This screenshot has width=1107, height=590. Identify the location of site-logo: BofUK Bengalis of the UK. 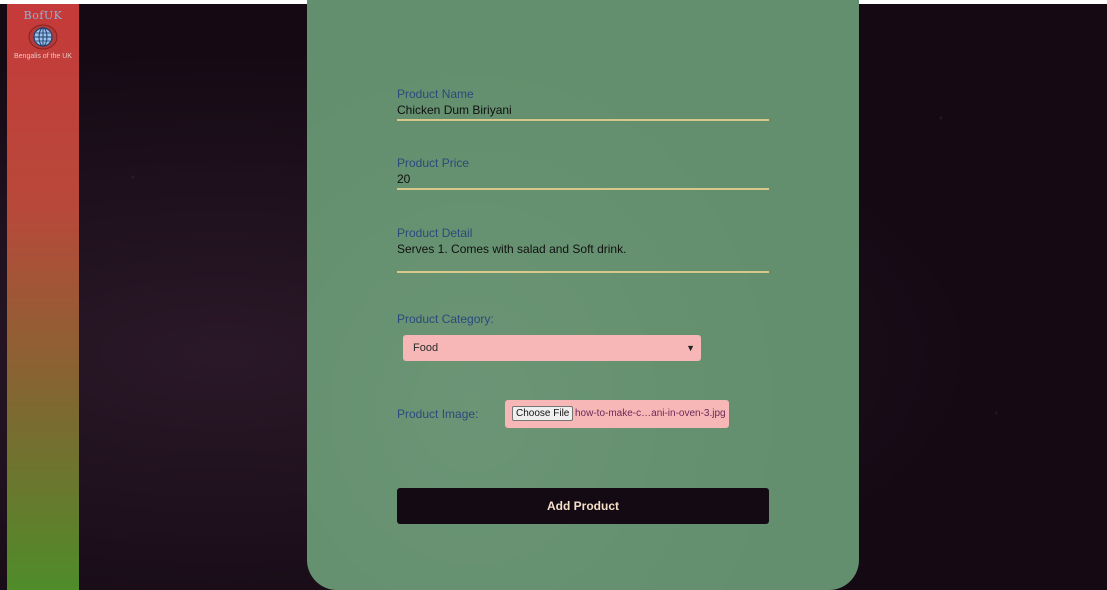
(43, 35).